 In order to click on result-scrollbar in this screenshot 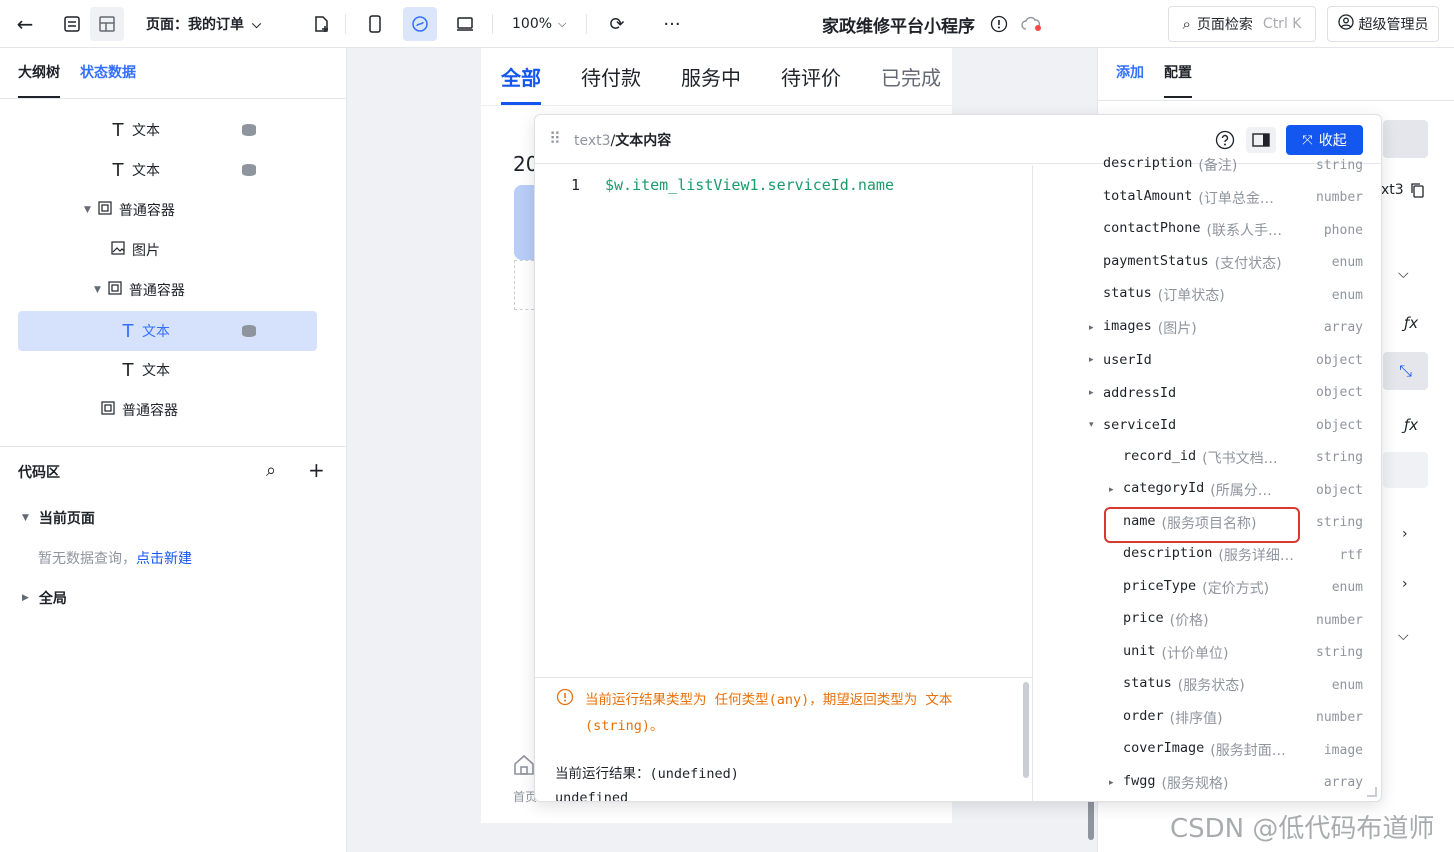, I will do `click(1026, 730)`.